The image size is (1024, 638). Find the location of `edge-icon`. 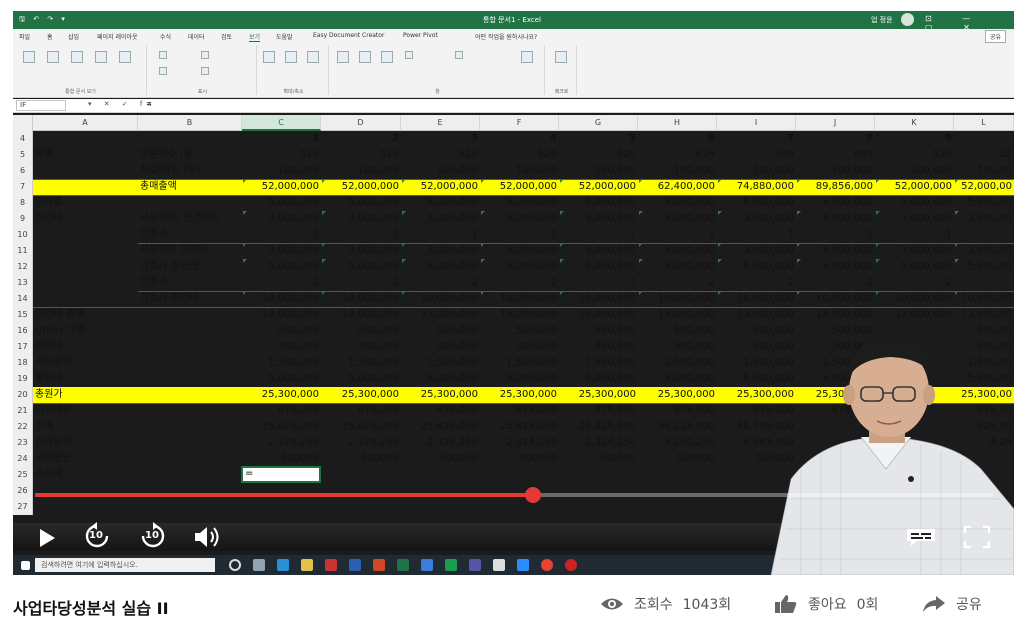

edge-icon is located at coordinates (283, 565).